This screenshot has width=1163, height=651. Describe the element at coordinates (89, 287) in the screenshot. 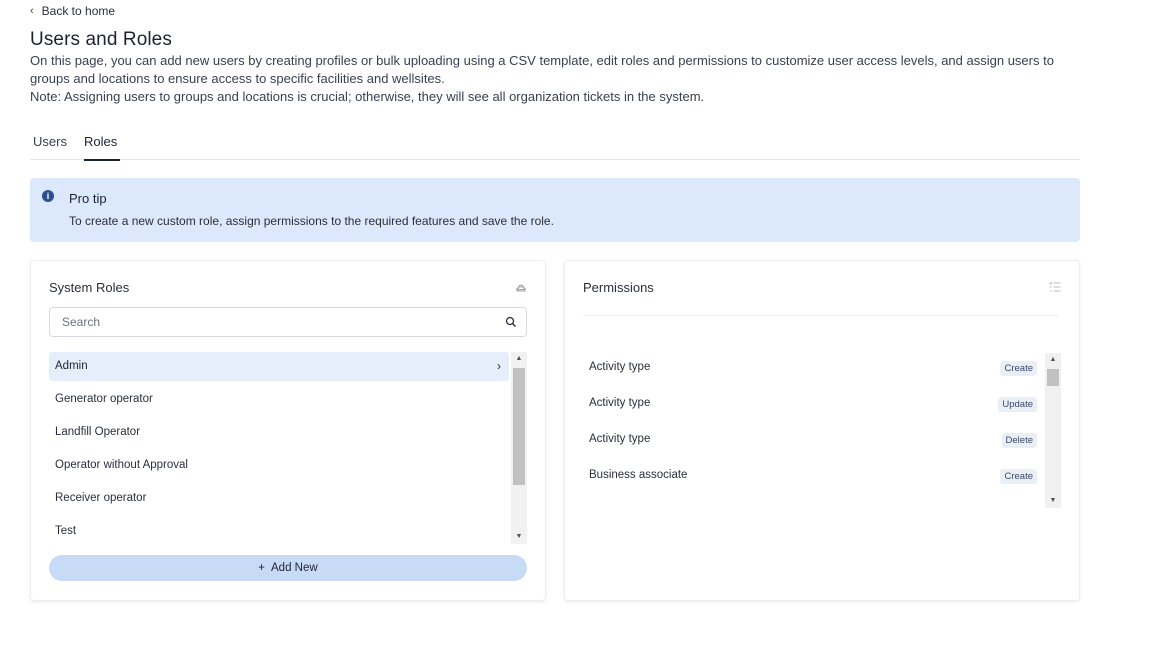

I see `system-roles-title: System Roles` at that location.